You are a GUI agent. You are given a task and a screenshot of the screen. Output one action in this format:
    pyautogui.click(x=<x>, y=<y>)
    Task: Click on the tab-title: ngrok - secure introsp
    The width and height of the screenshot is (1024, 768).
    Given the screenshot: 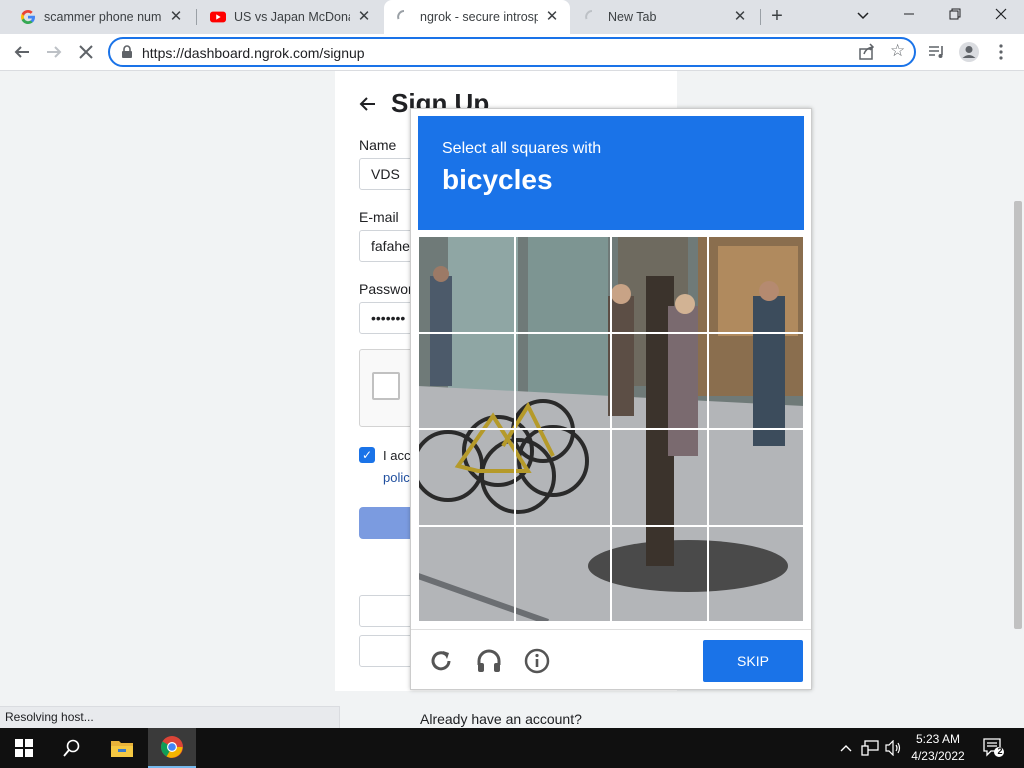 What is the action you would take?
    pyautogui.click(x=479, y=17)
    